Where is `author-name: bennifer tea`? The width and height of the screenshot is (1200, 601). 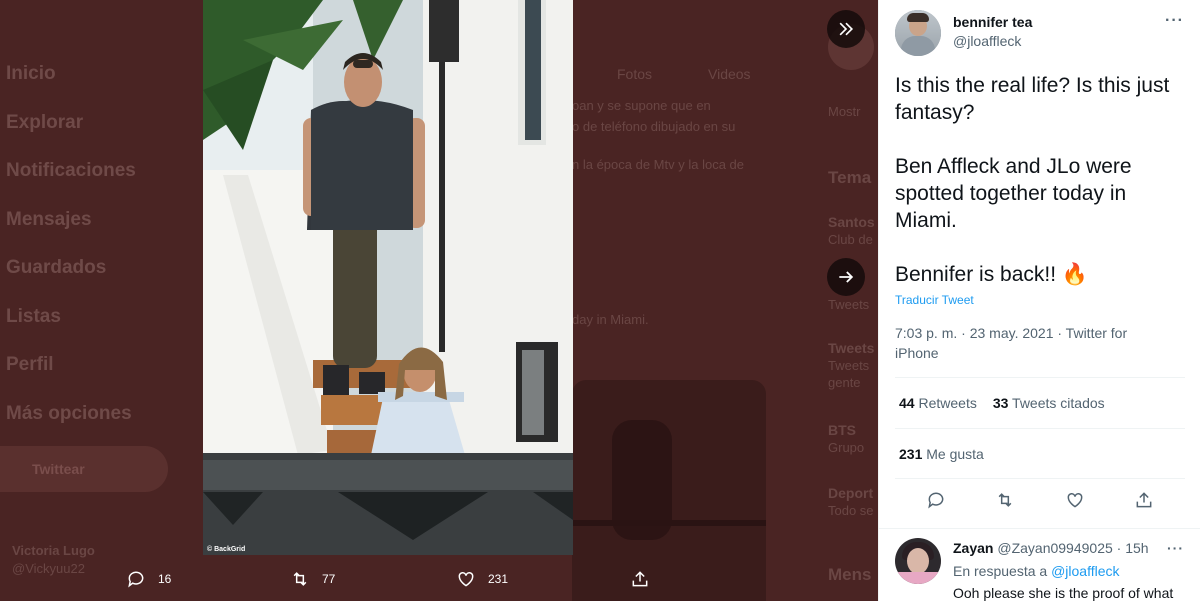
author-name: bennifer tea is located at coordinates (992, 22).